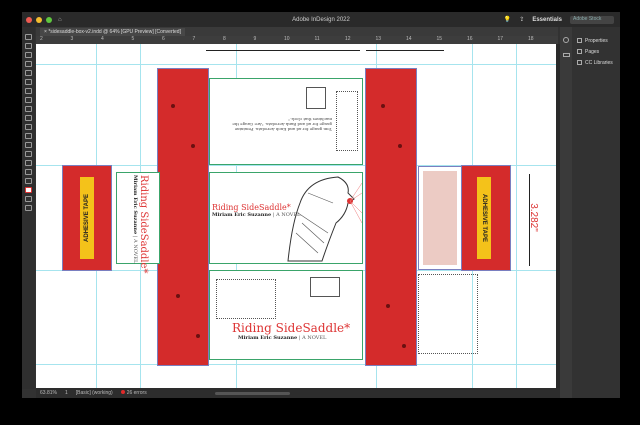 This screenshot has width=640, height=425. What do you see at coordinates (87, 218) in the screenshot?
I see `adhesive-tape-left: ADHESIVE TAPE` at bounding box center [87, 218].